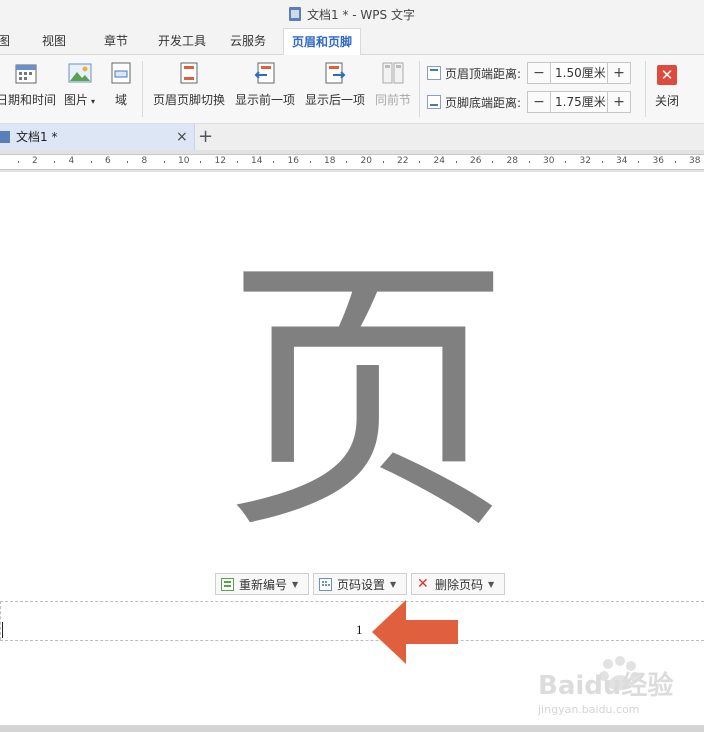 This screenshot has height=732, width=704. I want to click on show-previous-label: 显示前一项, so click(265, 100).